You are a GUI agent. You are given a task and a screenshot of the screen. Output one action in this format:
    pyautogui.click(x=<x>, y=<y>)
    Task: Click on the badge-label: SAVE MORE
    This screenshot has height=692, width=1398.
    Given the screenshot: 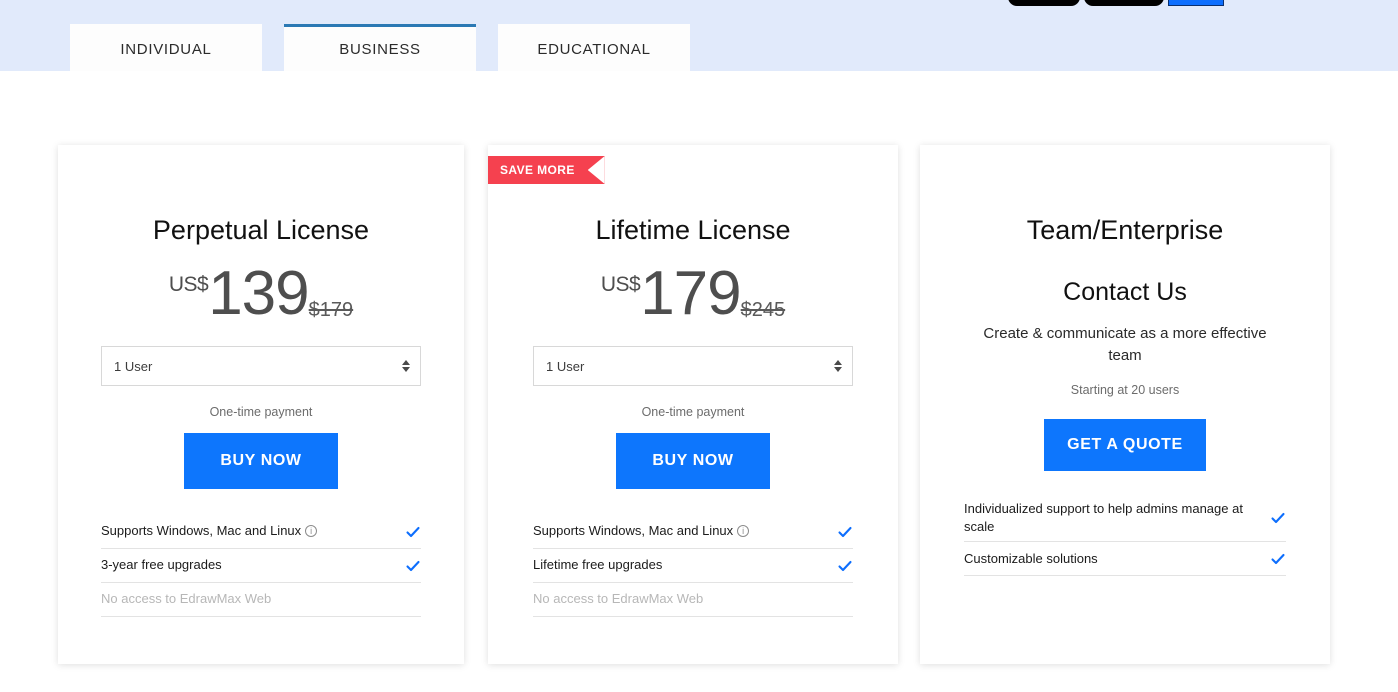 What is the action you would take?
    pyautogui.click(x=537, y=170)
    